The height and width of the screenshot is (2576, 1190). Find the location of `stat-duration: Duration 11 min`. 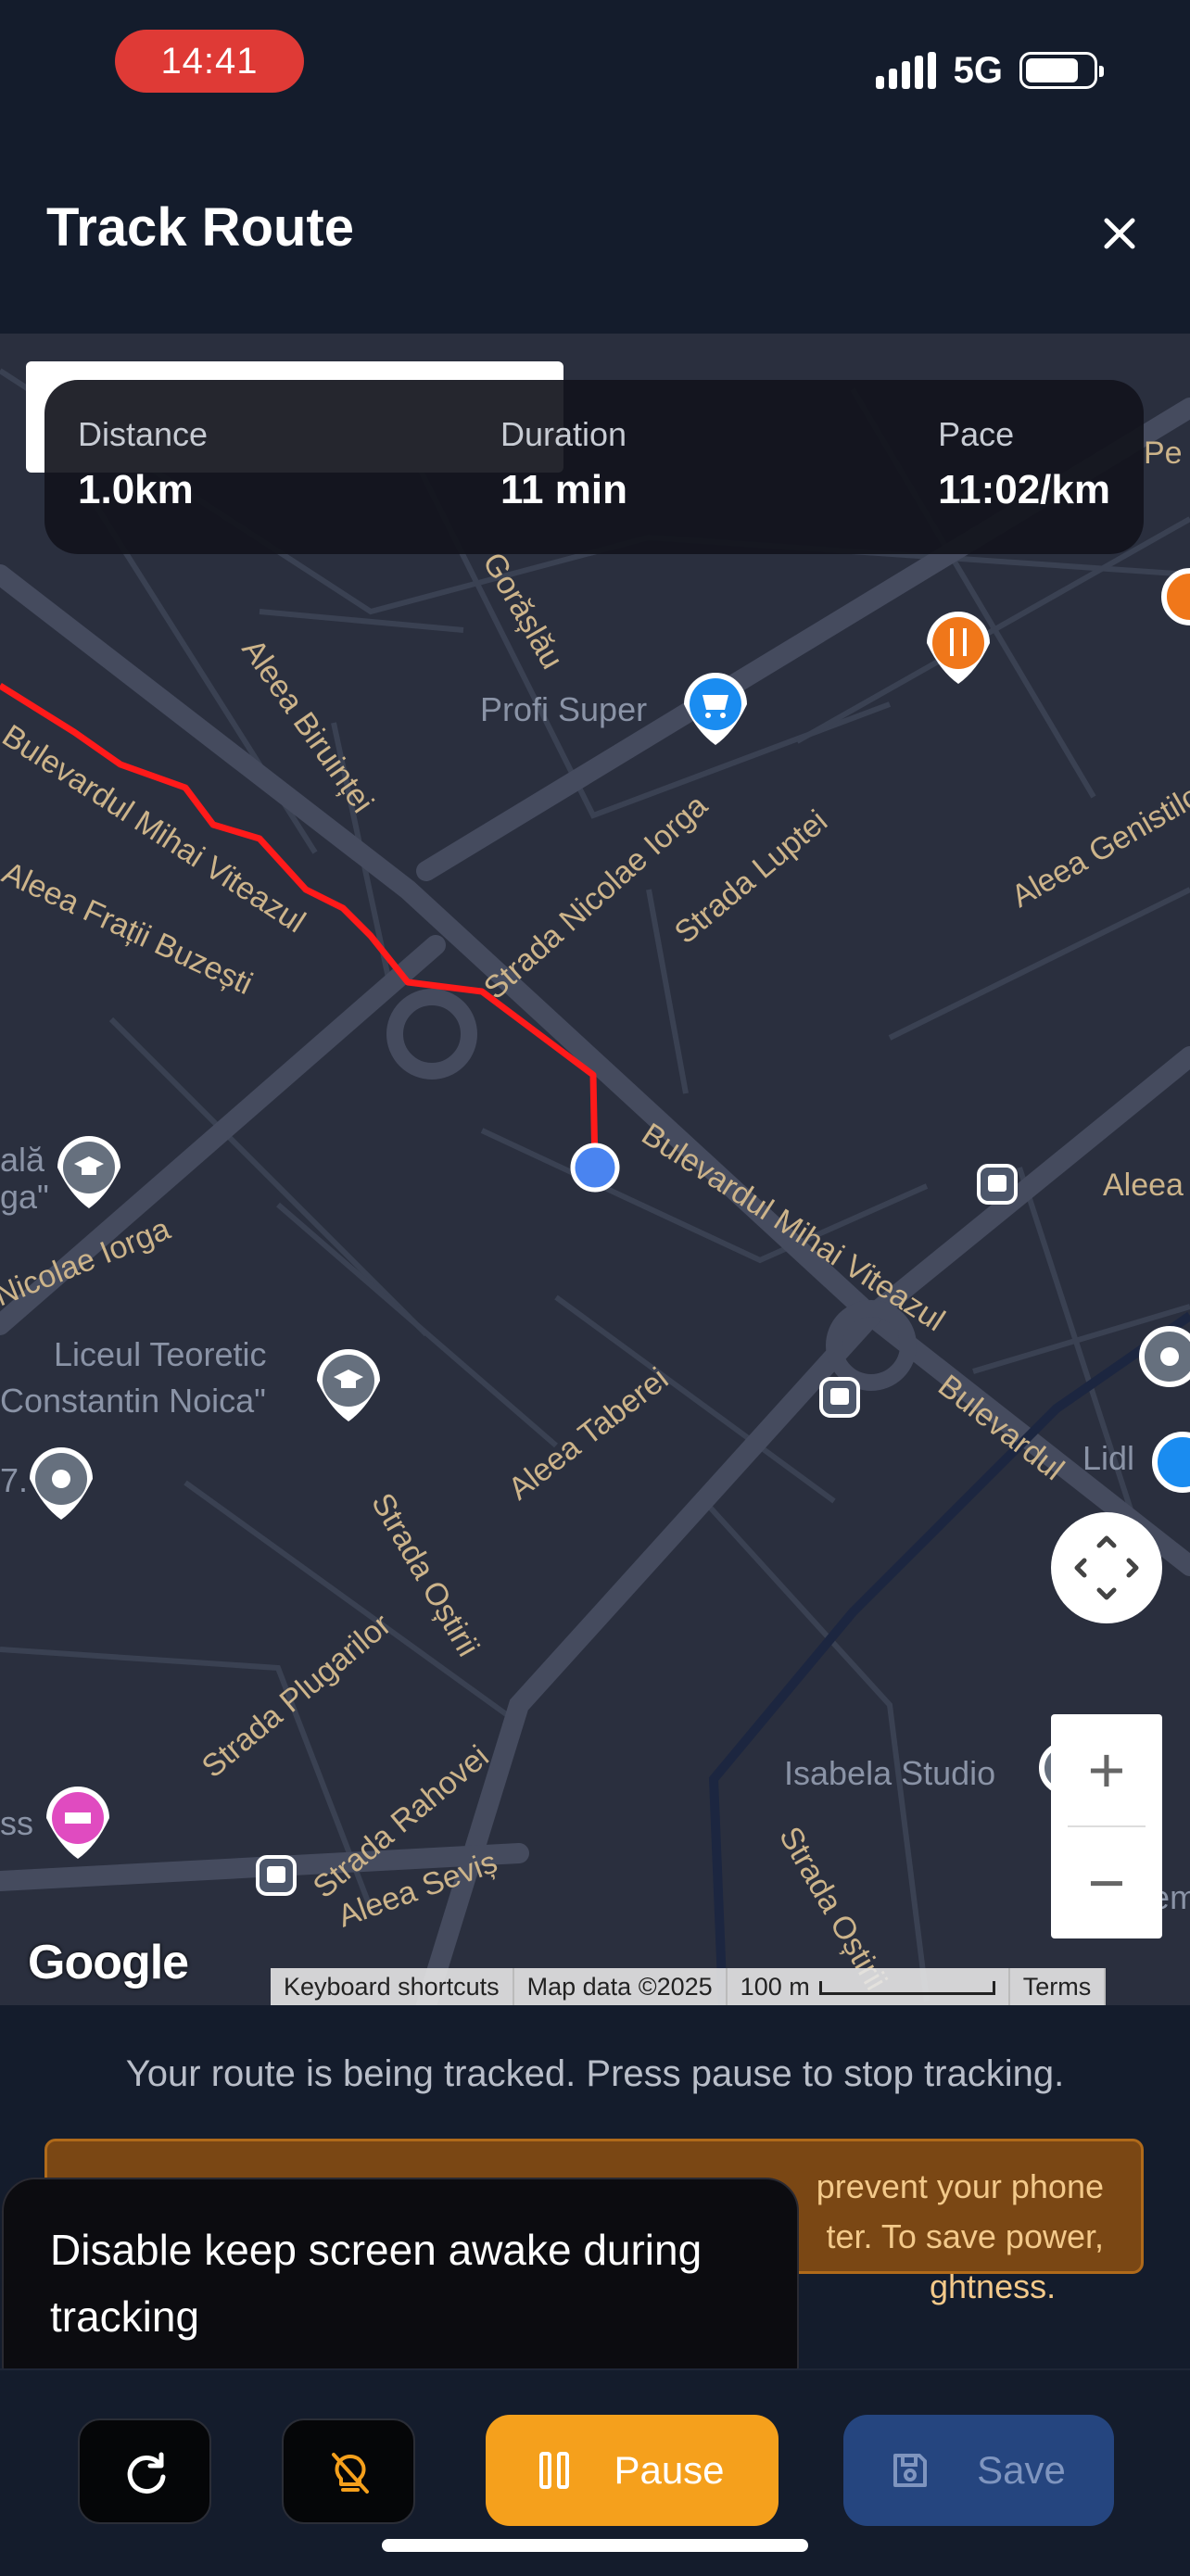

stat-duration: Duration 11 min is located at coordinates (563, 464).